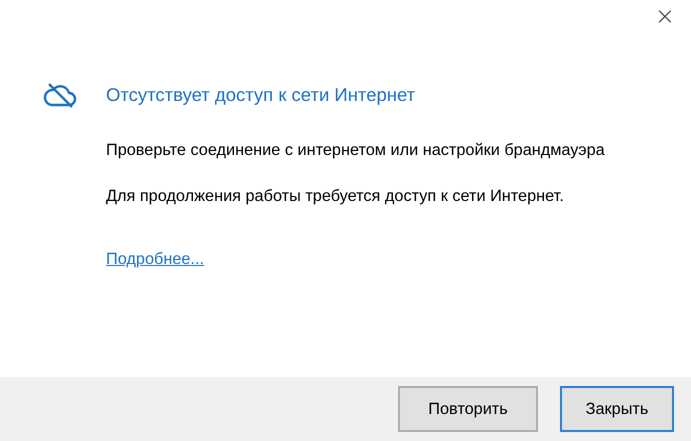 This screenshot has height=441, width=691. What do you see at coordinates (261, 95) in the screenshot?
I see `dialog-title: Отсутствует доступ к сети Интернет` at bounding box center [261, 95].